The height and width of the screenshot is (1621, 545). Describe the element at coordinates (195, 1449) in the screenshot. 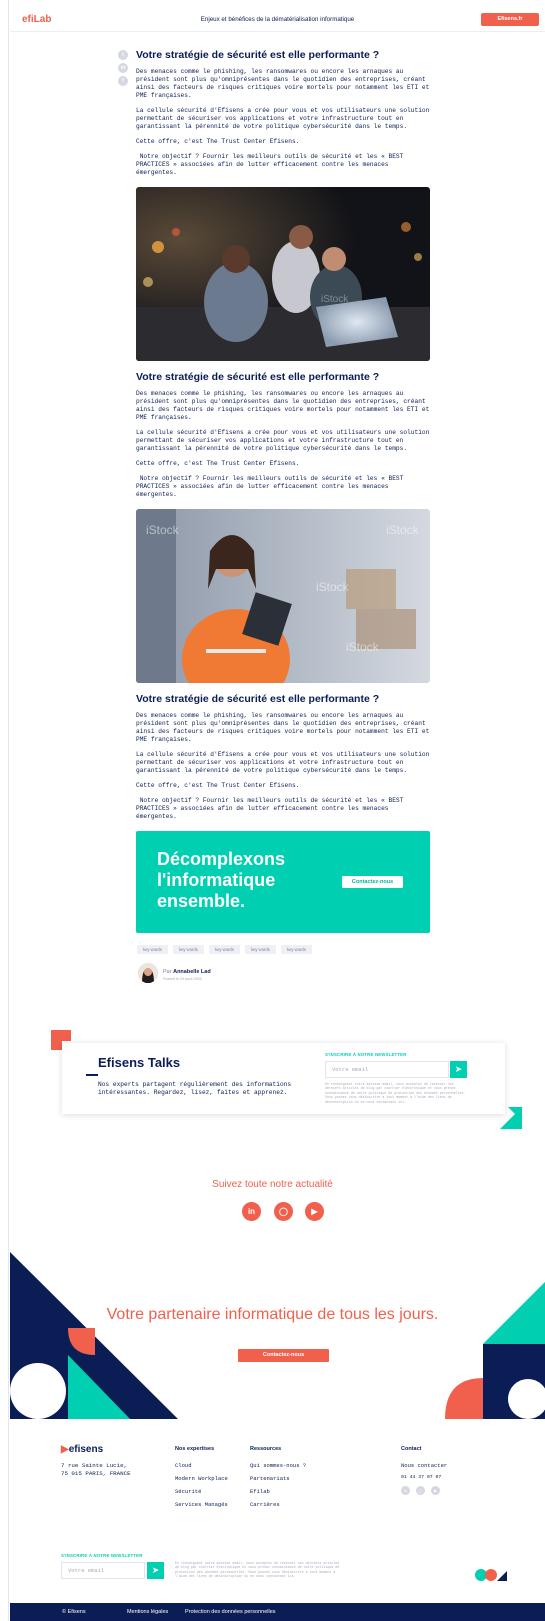

I see `footer-col-expertises-title: Nos expertises` at that location.